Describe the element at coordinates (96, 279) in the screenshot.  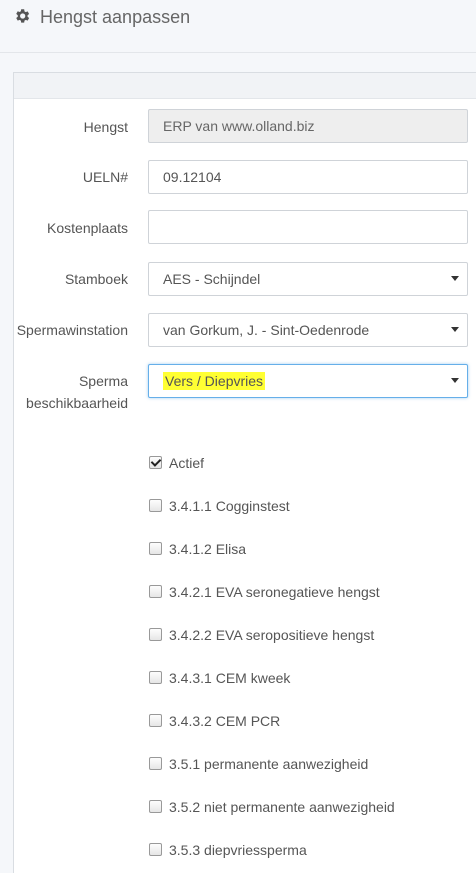
I see `stamboek-label: Stamboek` at that location.